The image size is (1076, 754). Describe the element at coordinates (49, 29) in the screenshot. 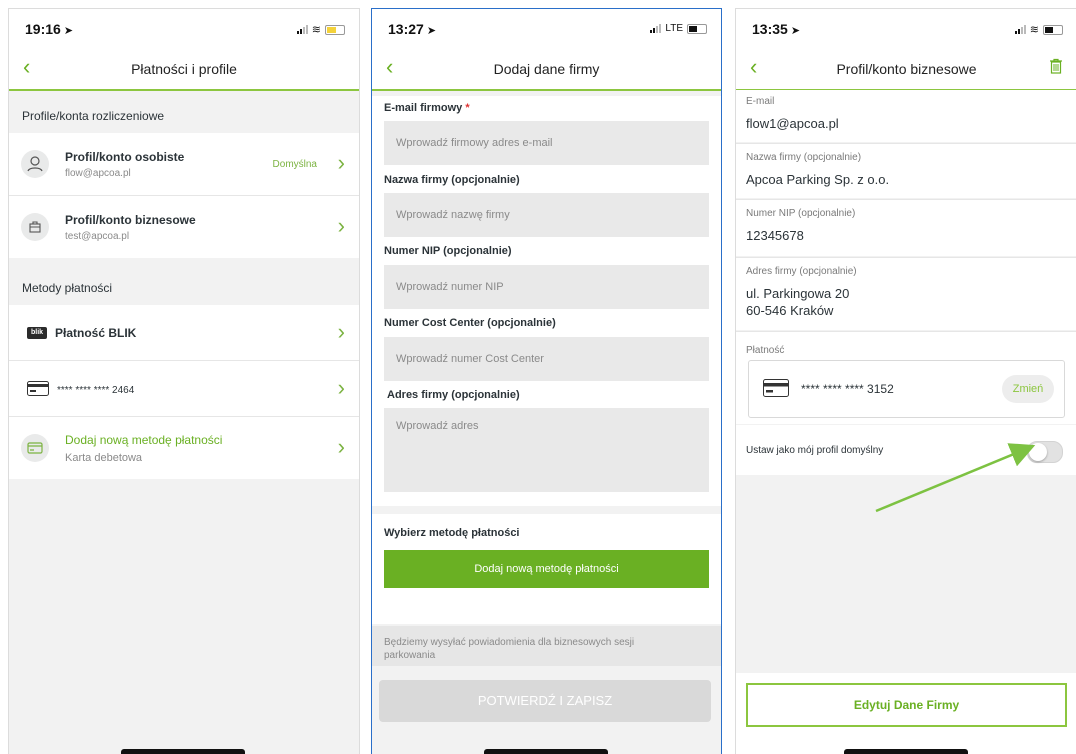

I see `status-time: 19:16 ➤` at that location.